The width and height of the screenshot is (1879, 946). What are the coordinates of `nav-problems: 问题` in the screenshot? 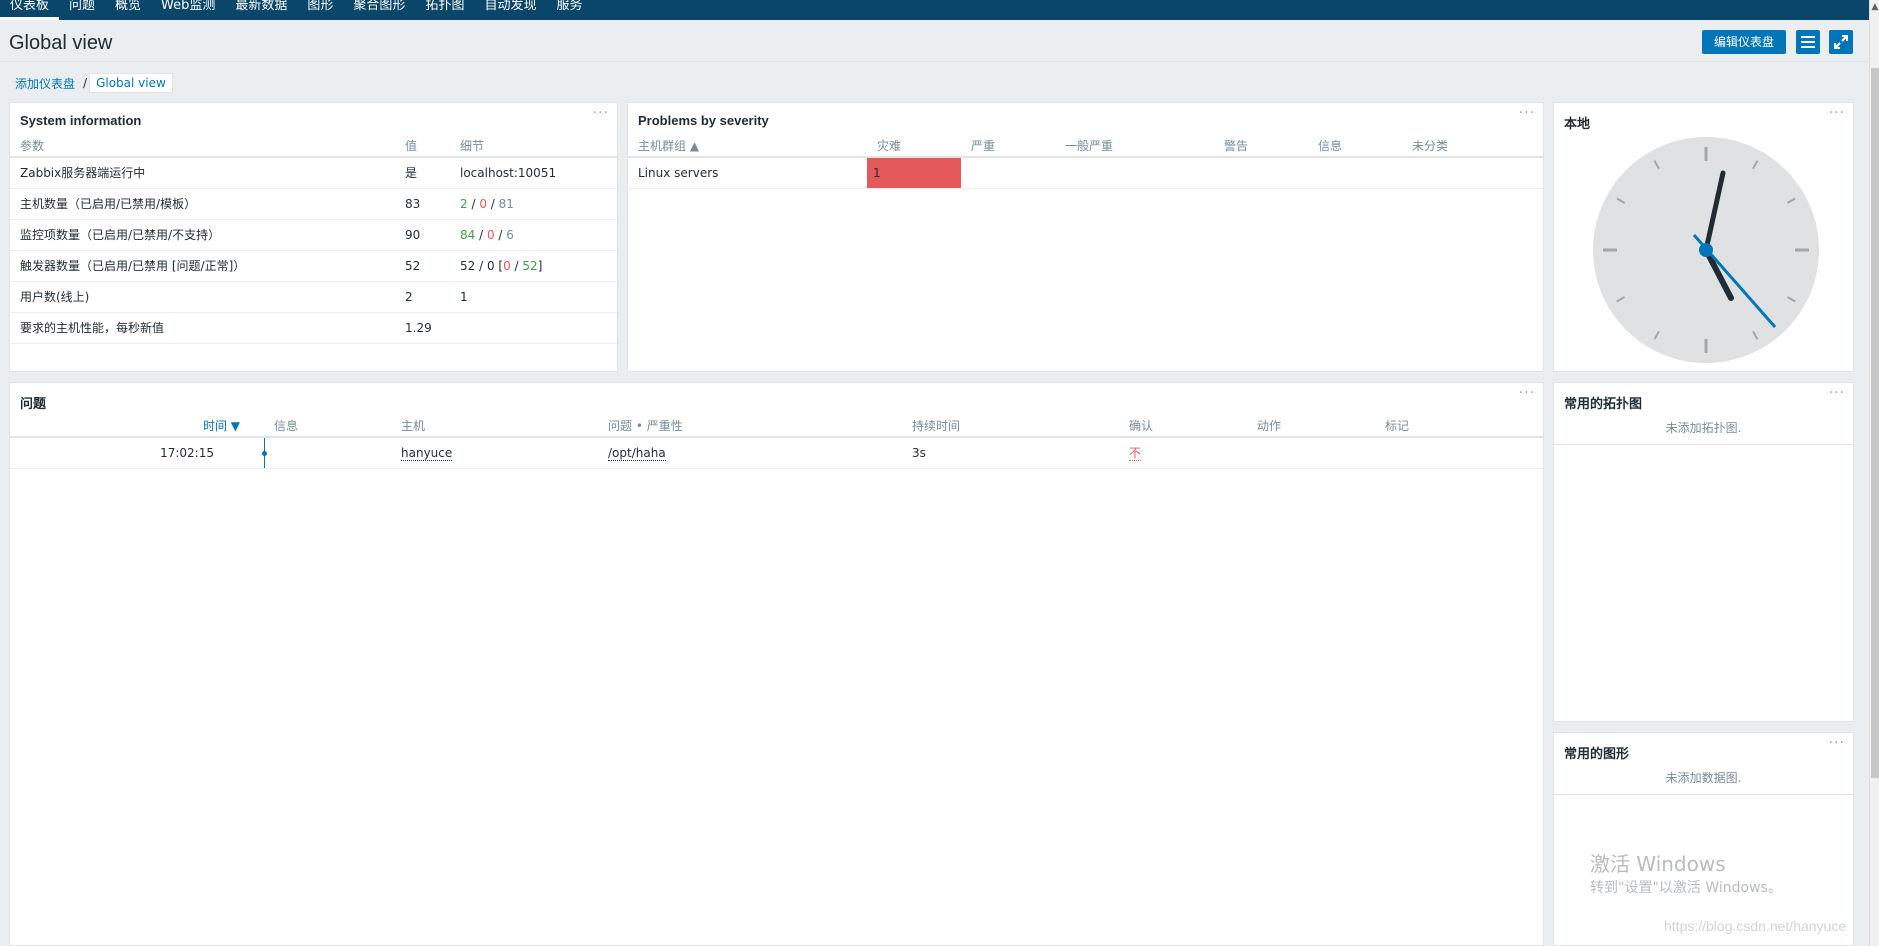 It's located at (82, 10).